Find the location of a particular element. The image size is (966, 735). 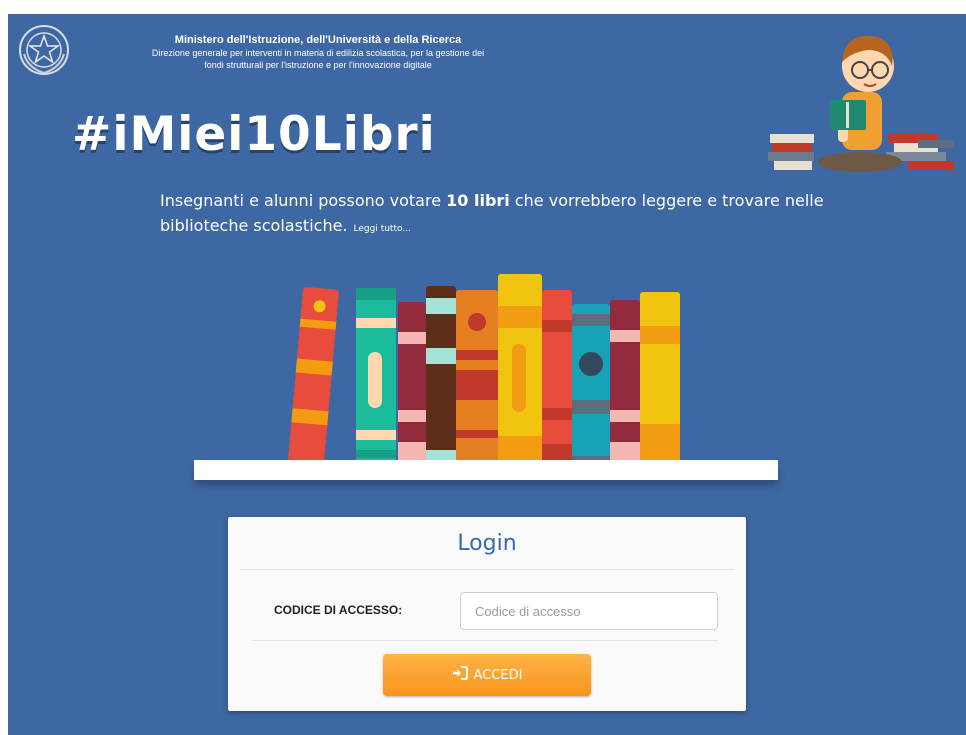

intro-text-before: Insegnanti e alunni possono votare is located at coordinates (303, 200).